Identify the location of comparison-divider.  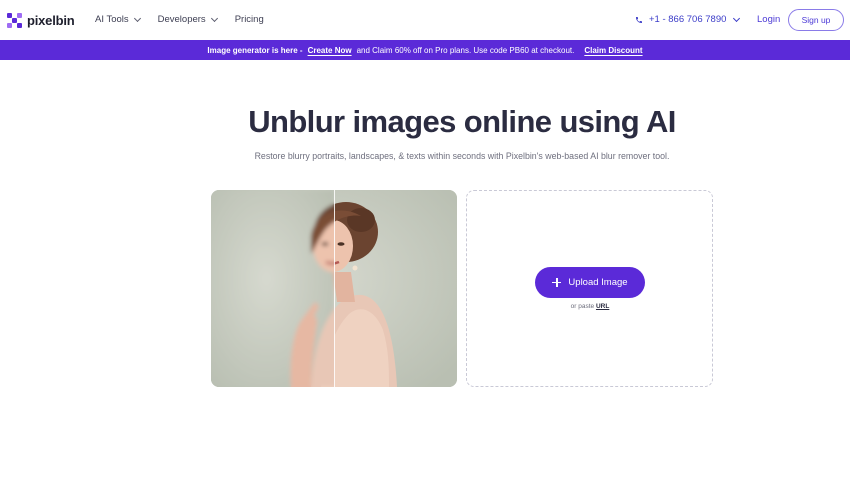
(334, 288).